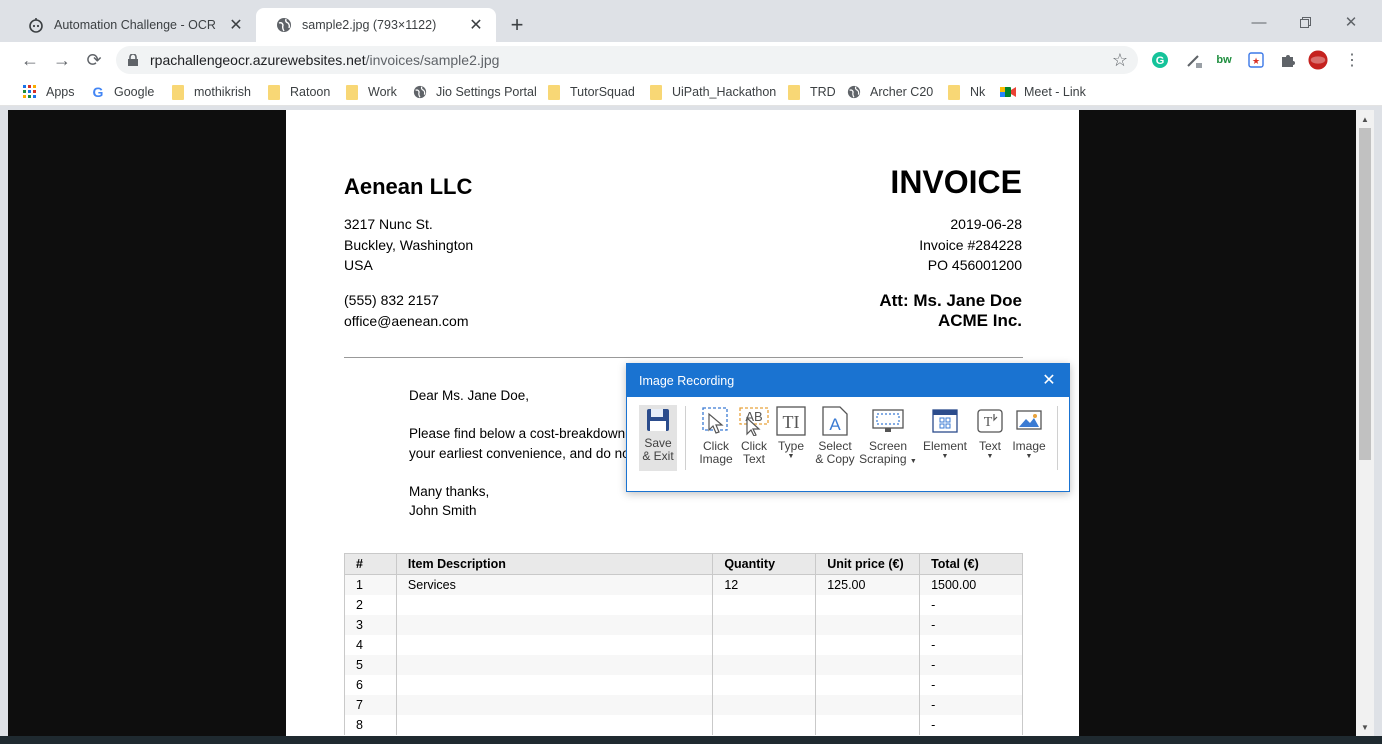 The image size is (1382, 744). I want to click on element-icon, so click(945, 421).